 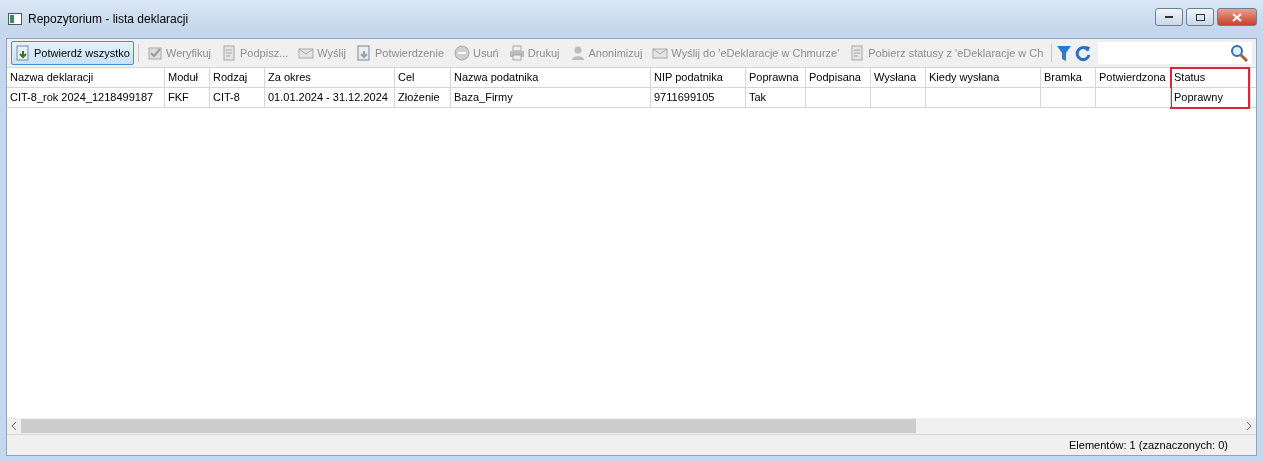 What do you see at coordinates (1148, 445) in the screenshot?
I see `status-text: Elementów: 1 (zaznaczonych: 0)` at bounding box center [1148, 445].